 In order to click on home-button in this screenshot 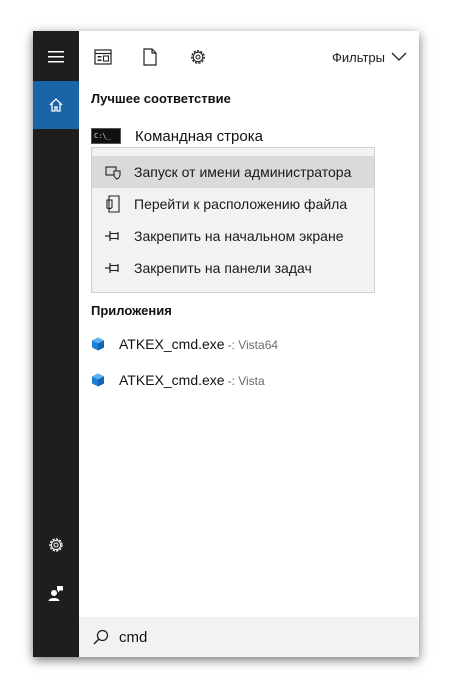, I will do `click(56, 105)`.